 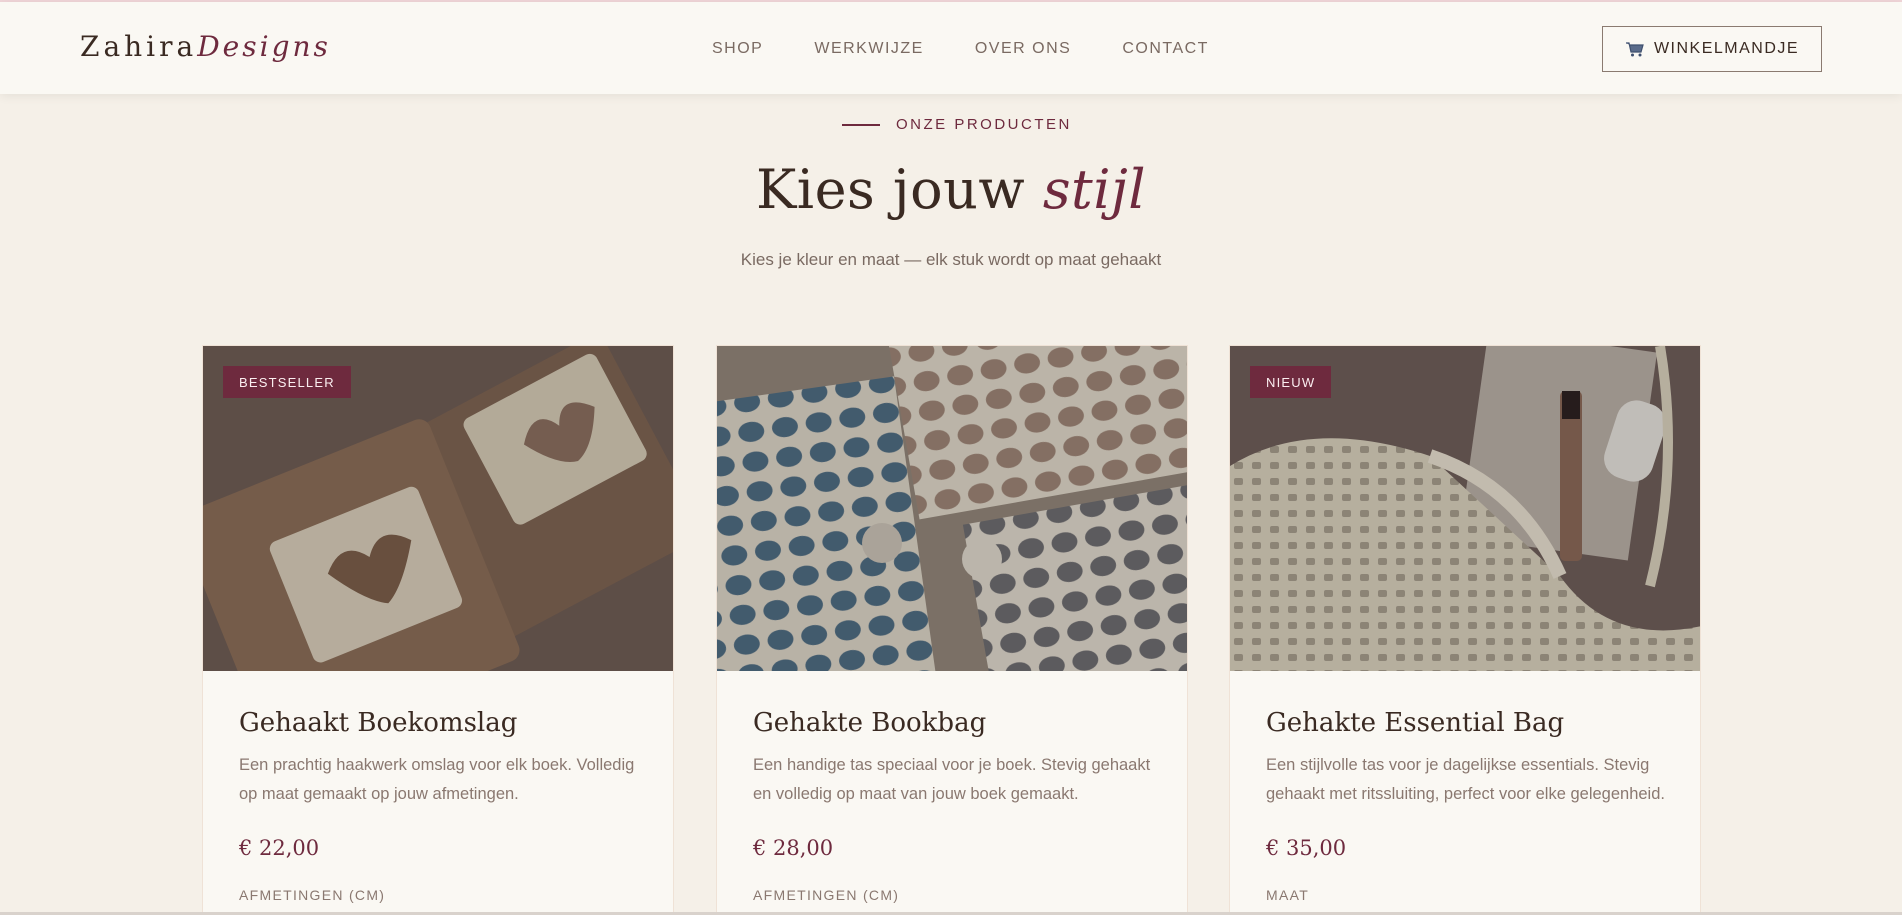 I want to click on product-badge: BESTSELLER, so click(x=287, y=382).